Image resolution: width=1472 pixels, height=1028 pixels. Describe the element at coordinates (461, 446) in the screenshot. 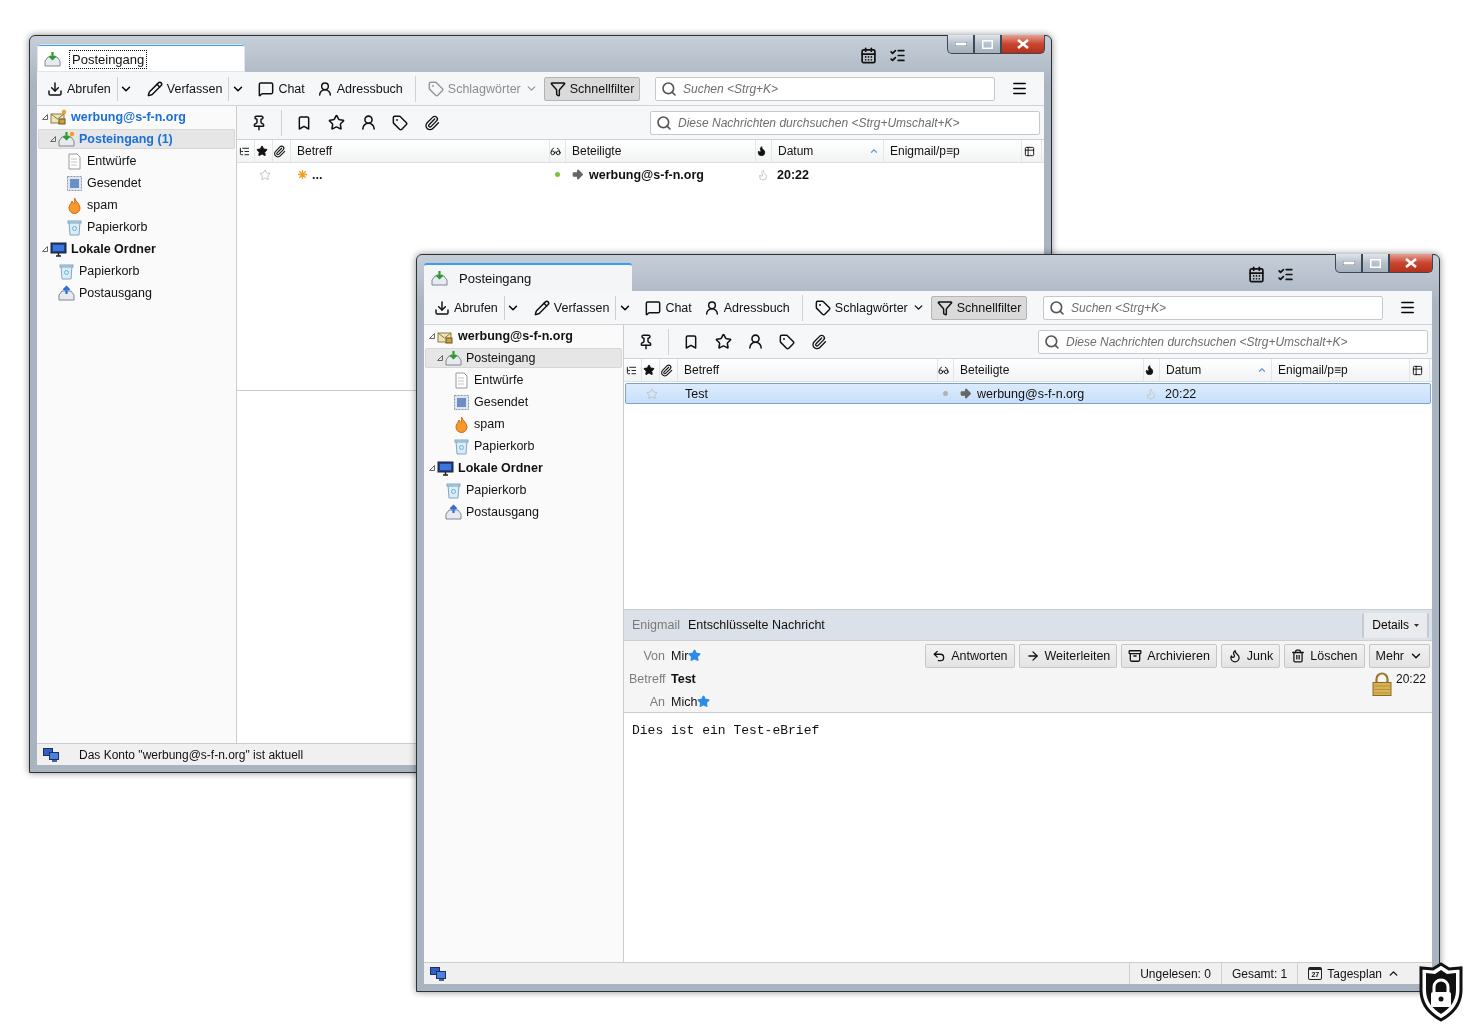

I see `trash-bin-icon` at that location.